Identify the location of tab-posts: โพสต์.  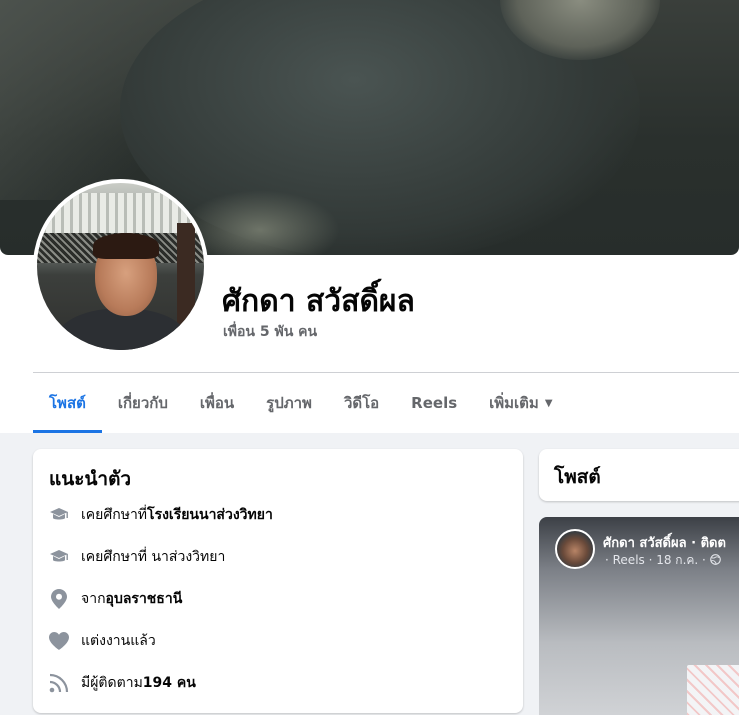
(67, 403).